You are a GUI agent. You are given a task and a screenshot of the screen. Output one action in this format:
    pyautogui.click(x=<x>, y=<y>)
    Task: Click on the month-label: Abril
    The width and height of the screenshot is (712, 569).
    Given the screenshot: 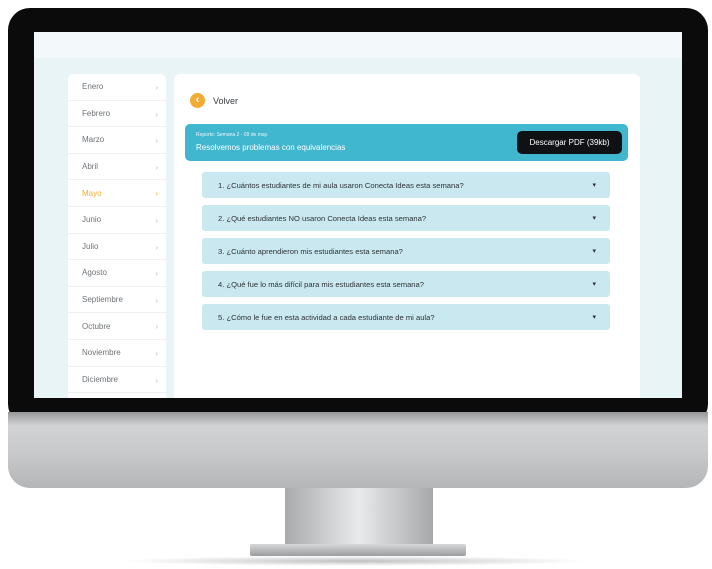 What is the action you would take?
    pyautogui.click(x=90, y=167)
    